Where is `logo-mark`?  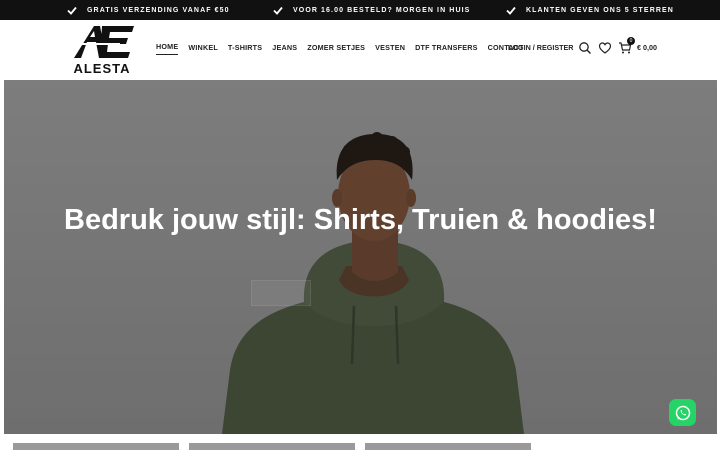
logo-mark is located at coordinates (101, 42).